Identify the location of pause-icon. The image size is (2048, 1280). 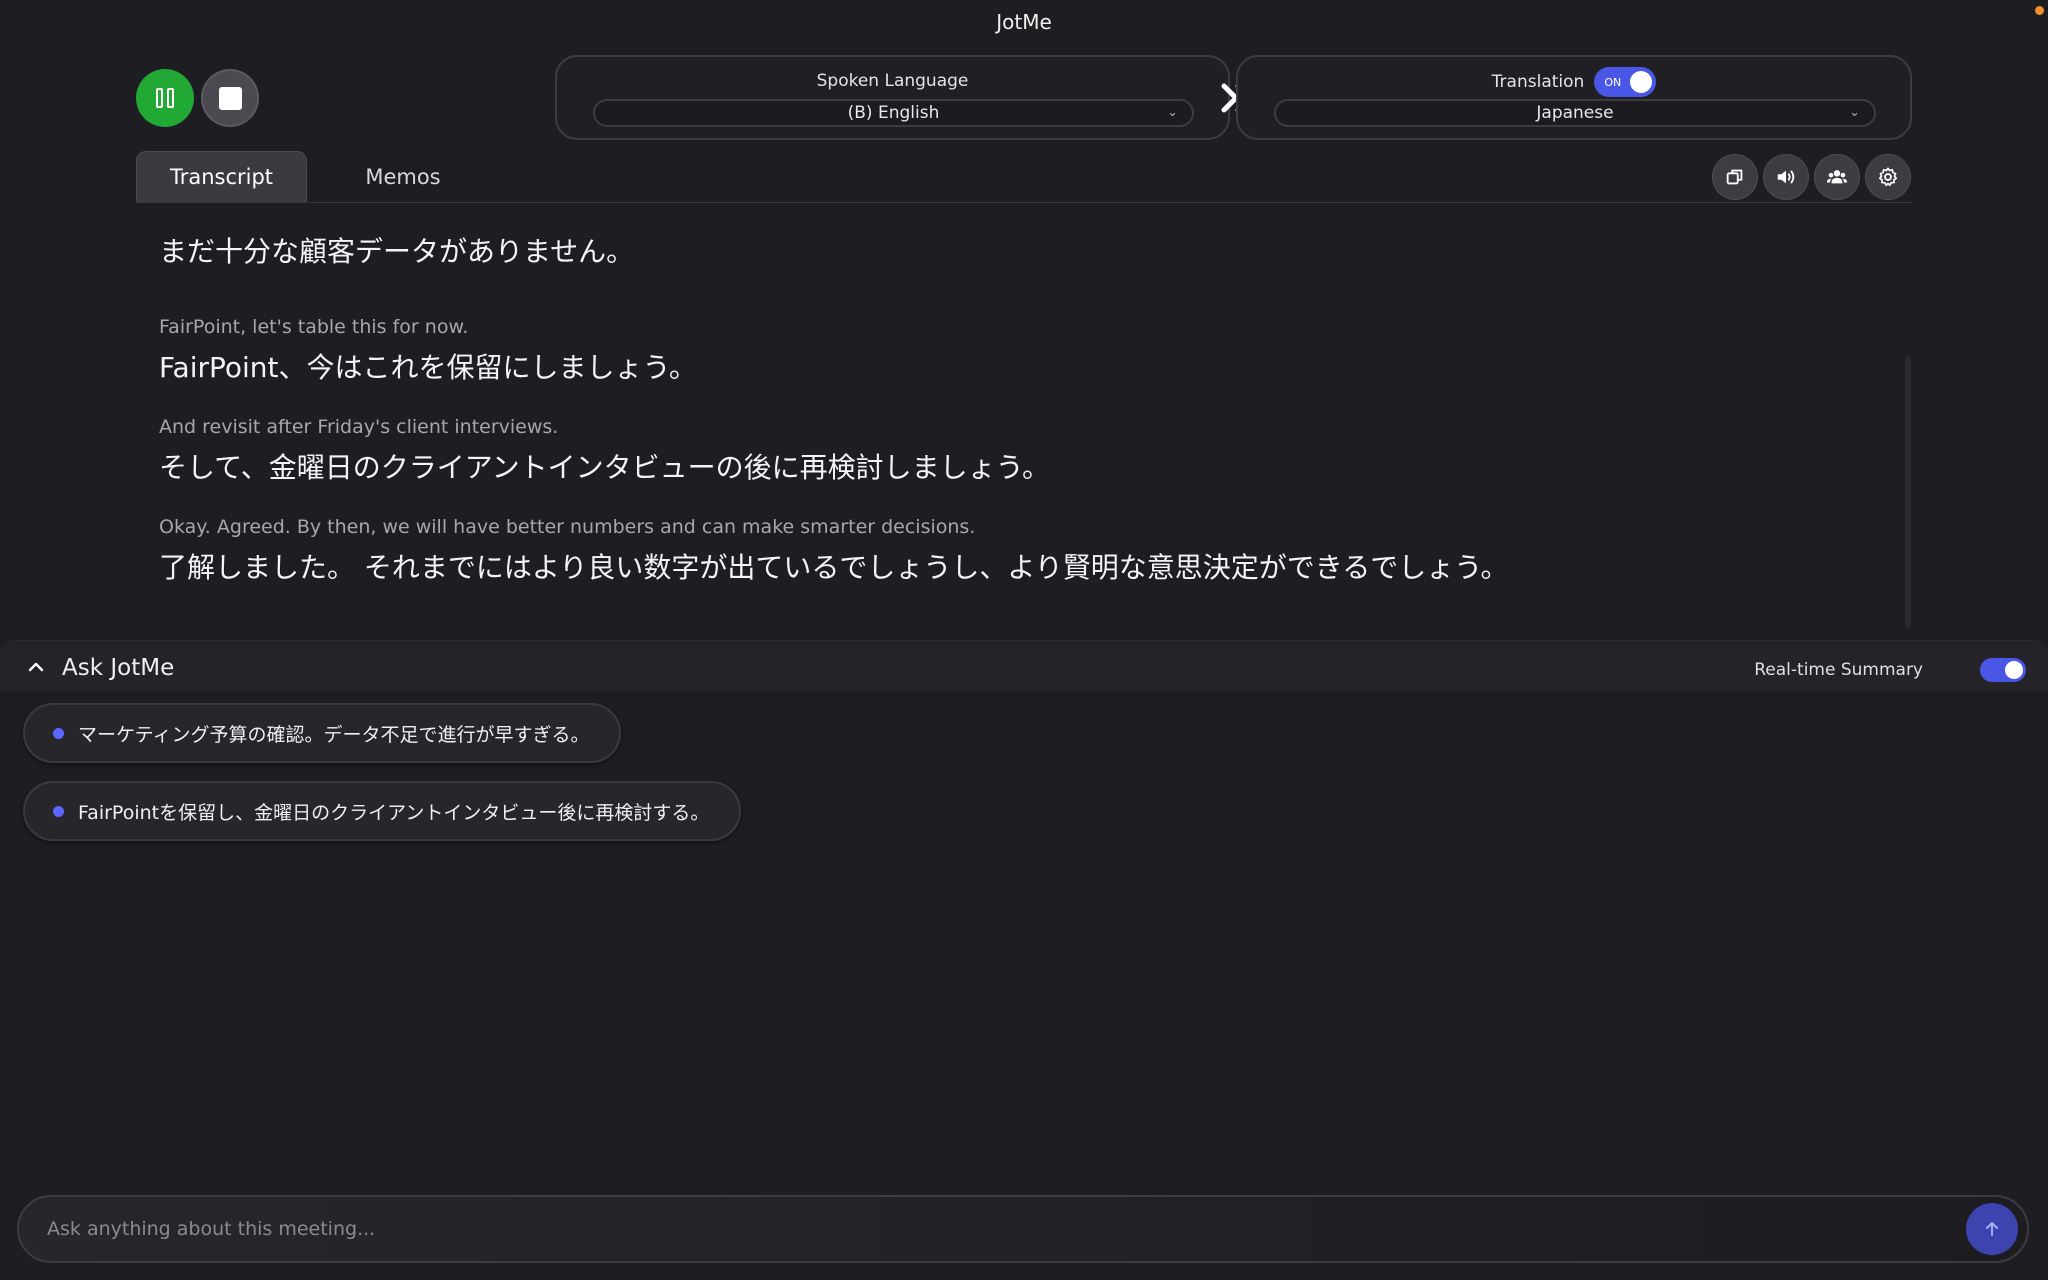
(165, 98).